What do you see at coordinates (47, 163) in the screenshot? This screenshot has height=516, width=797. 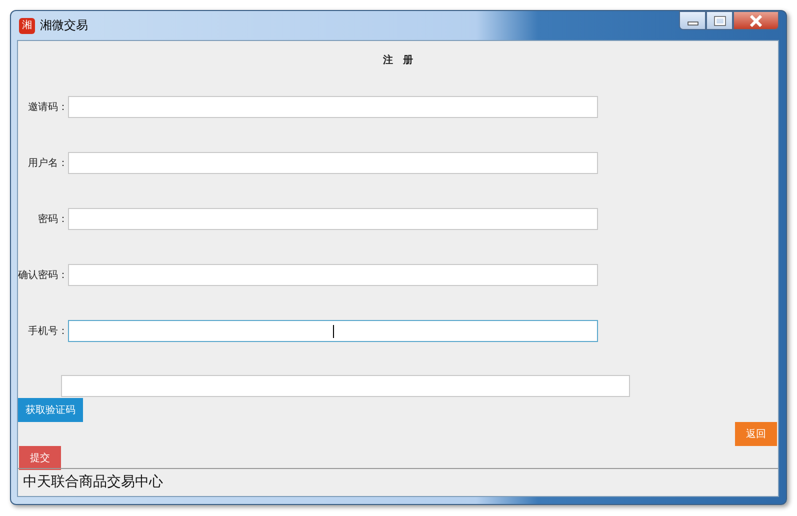 I see `field-label: 用户名：` at bounding box center [47, 163].